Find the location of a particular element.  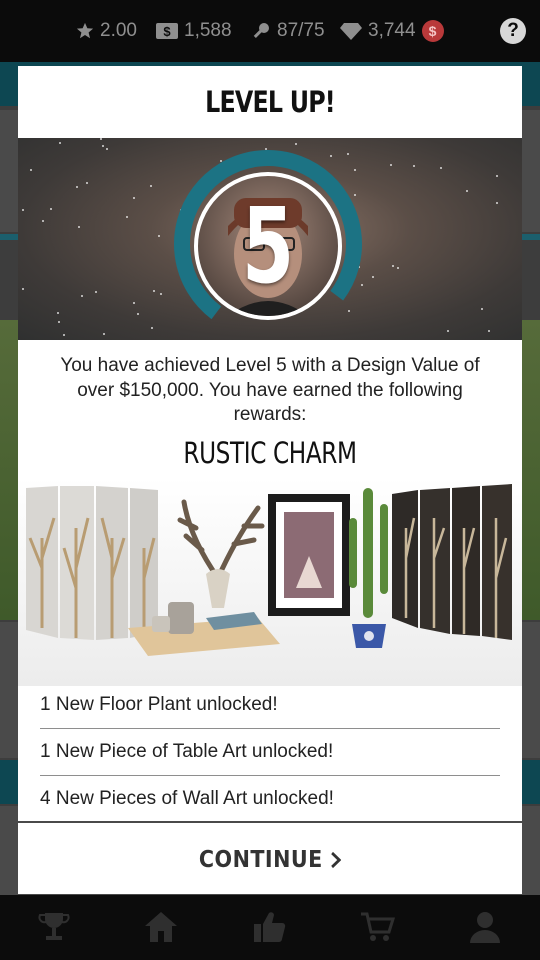

profile-icon is located at coordinates (485, 927).